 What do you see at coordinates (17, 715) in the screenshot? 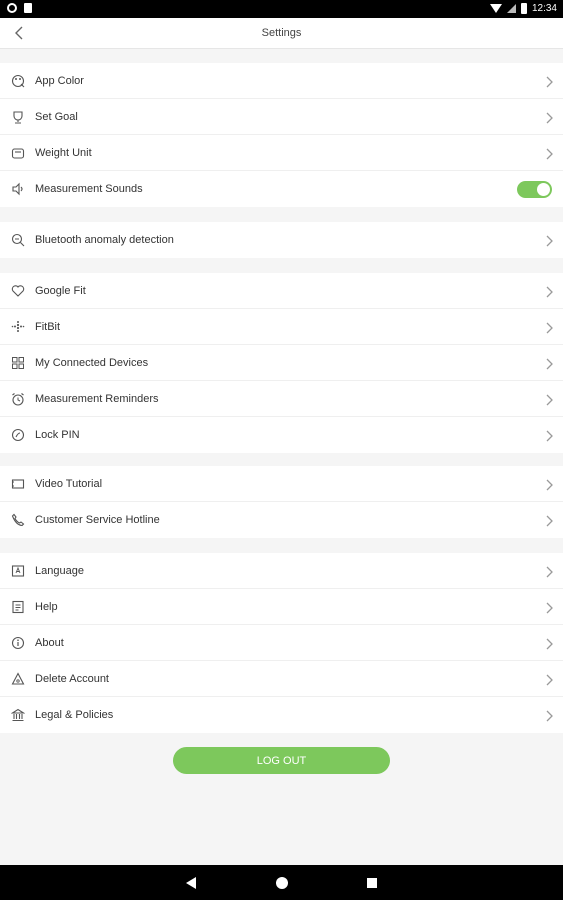
I see `bank-icon` at bounding box center [17, 715].